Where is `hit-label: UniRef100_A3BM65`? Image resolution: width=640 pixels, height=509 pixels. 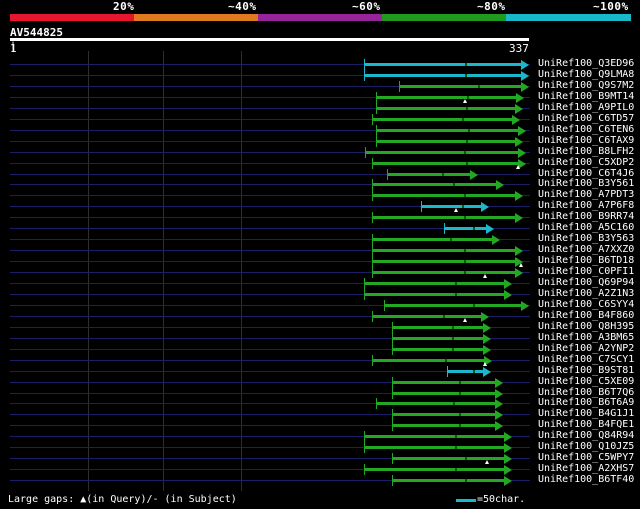 hit-label: UniRef100_A3BM65 is located at coordinates (586, 337).